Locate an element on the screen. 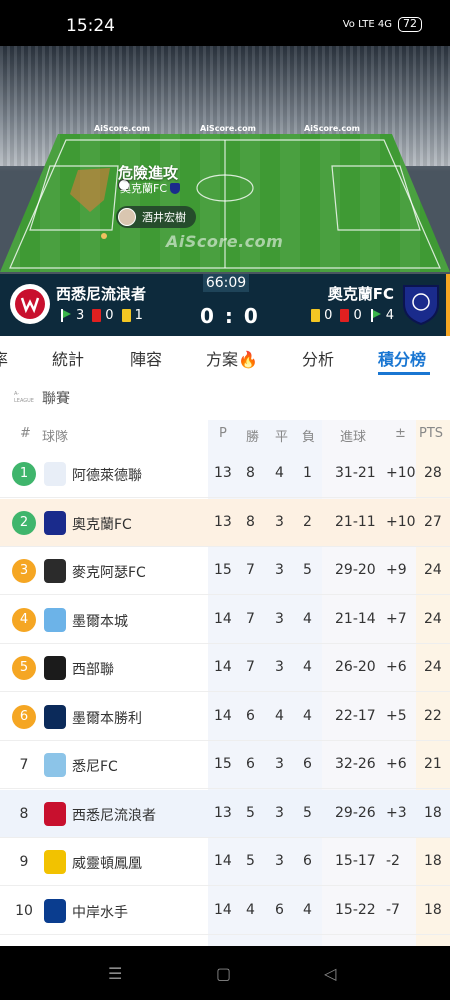 The image size is (450, 1000). cell-wins: 5 is located at coordinates (250, 812).